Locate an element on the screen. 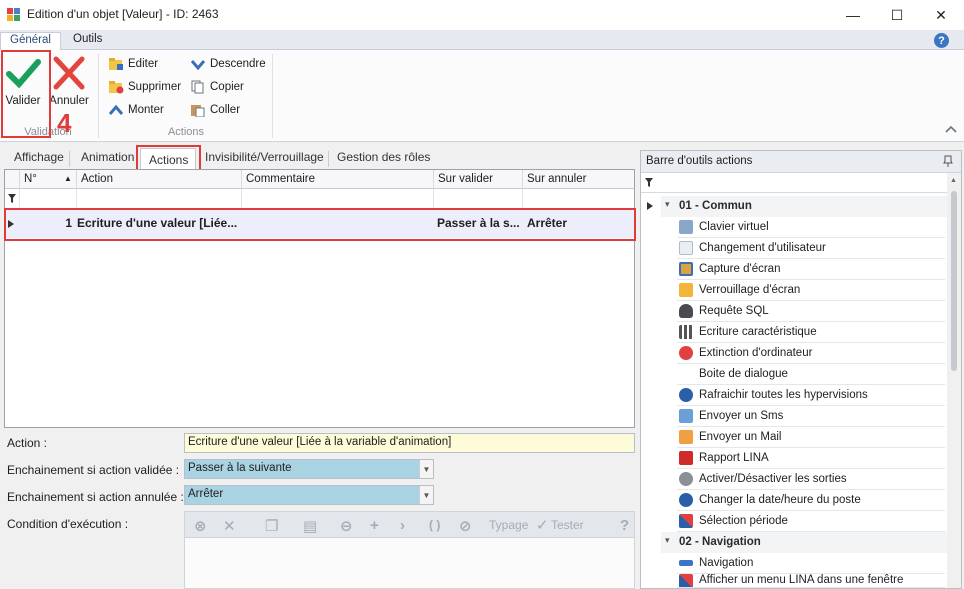 The height and width of the screenshot is (589, 964). list-item: Changer la date/heure du poste is located at coordinates (811, 500).